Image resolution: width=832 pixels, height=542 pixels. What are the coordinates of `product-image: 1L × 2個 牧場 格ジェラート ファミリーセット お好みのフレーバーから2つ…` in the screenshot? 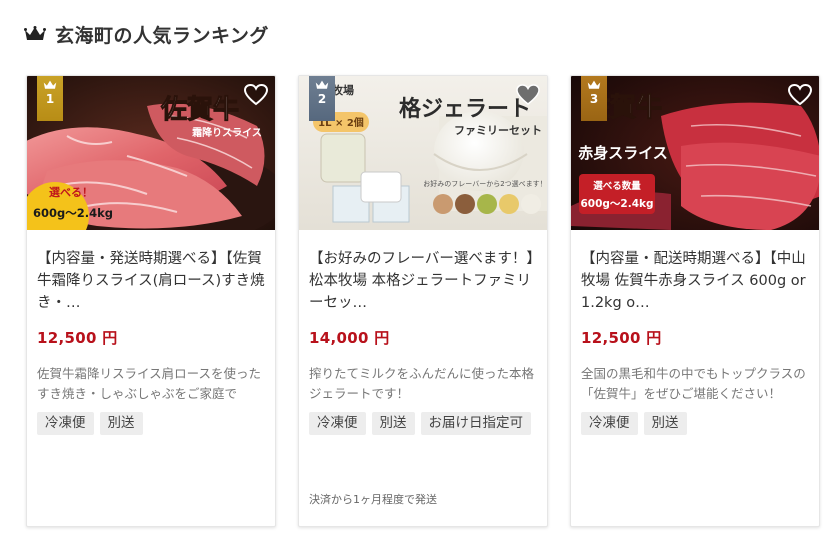 It's located at (423, 153).